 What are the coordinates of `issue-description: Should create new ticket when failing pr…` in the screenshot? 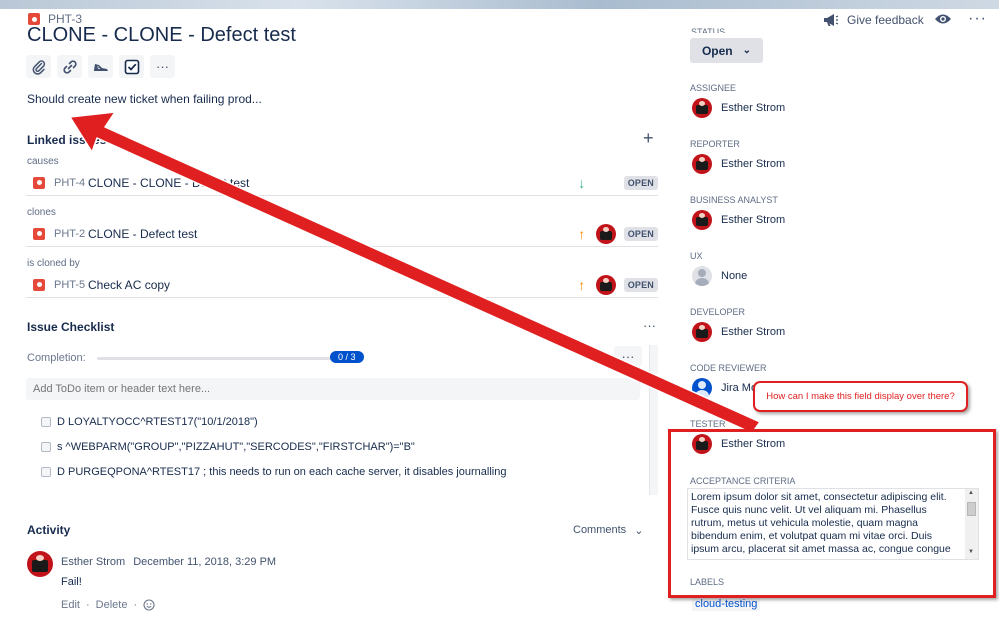 It's located at (144, 99).